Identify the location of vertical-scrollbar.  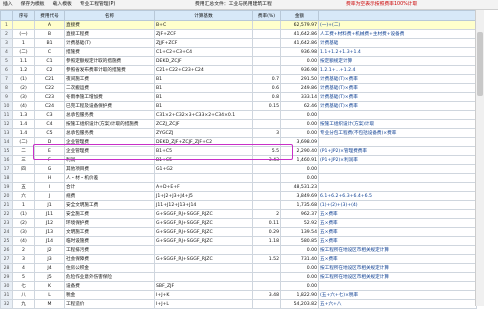
(479, 158).